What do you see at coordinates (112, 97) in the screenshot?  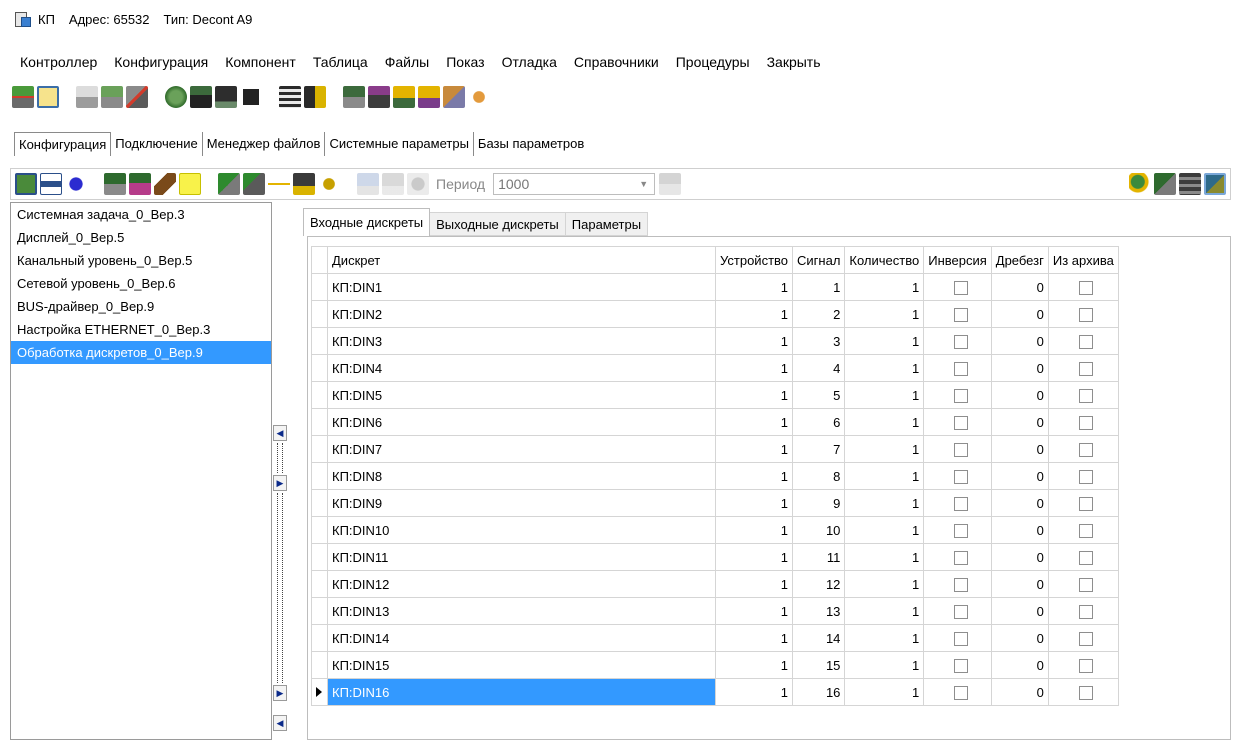 I see `controller-config-icon` at bounding box center [112, 97].